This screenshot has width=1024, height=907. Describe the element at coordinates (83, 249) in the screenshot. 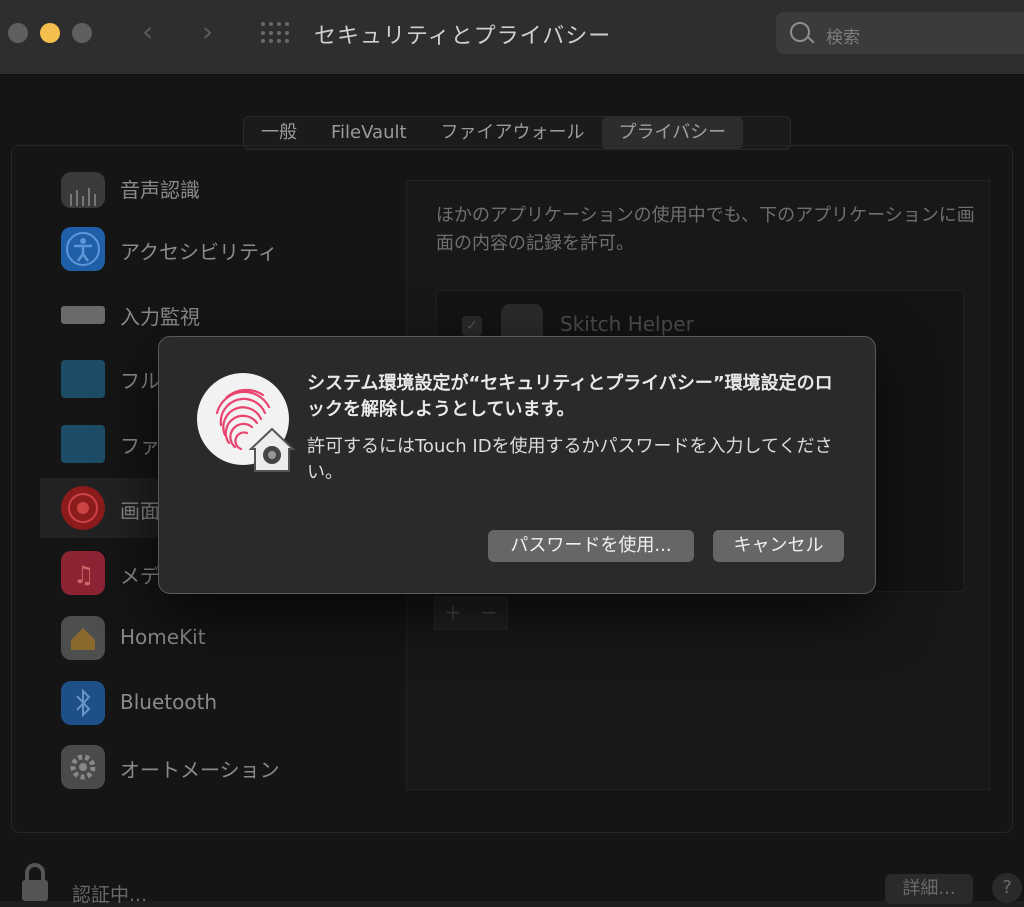

I see `accessibility-icon` at that location.